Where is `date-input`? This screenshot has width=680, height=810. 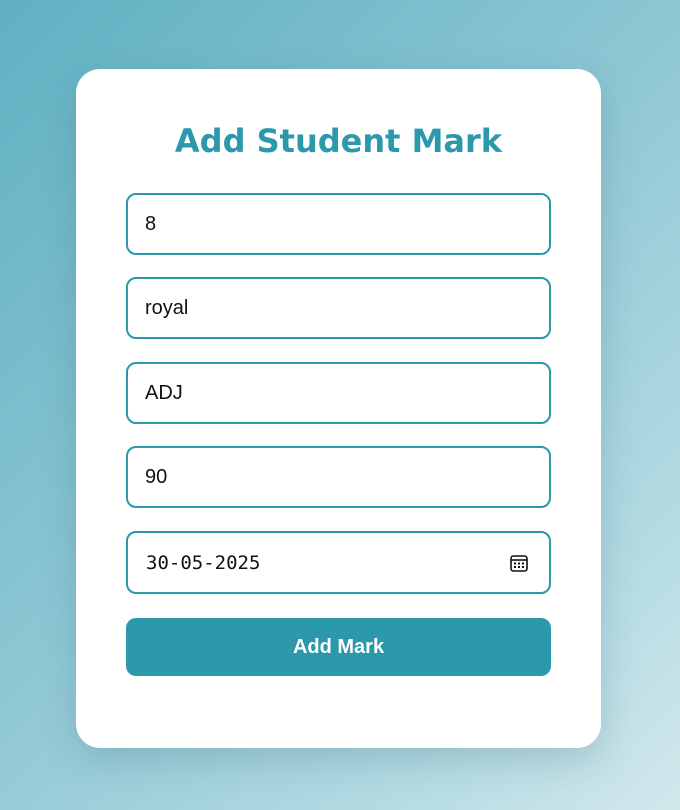 date-input is located at coordinates (338, 562).